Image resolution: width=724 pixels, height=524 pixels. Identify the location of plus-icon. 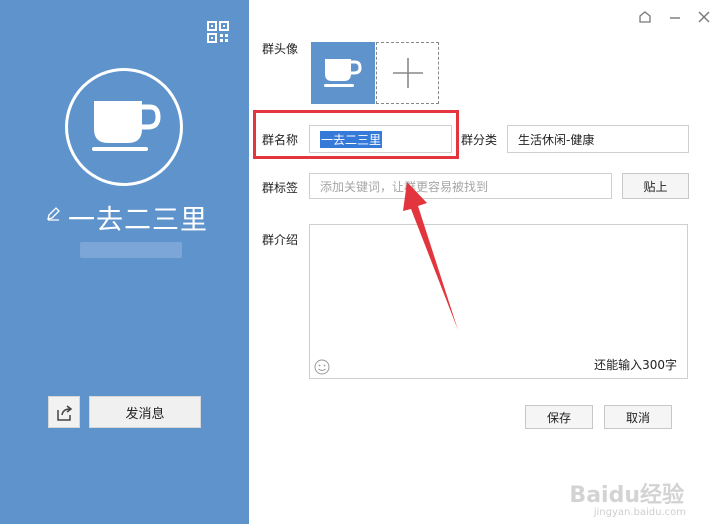
(407, 73).